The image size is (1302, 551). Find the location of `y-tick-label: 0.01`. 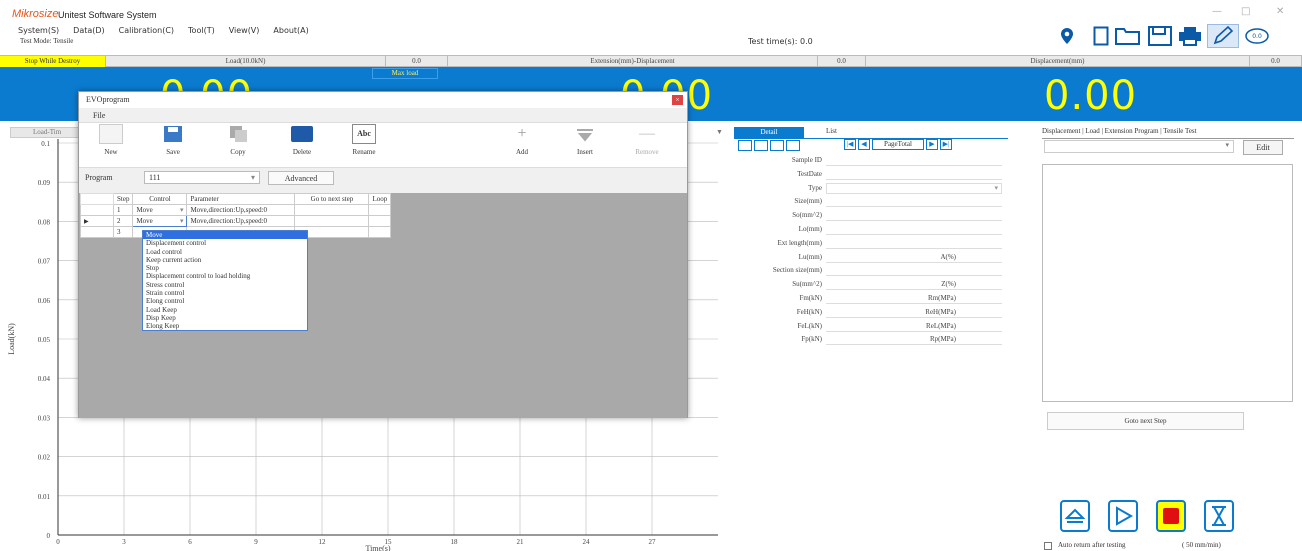

y-tick-label: 0.01 is located at coordinates (44, 497).